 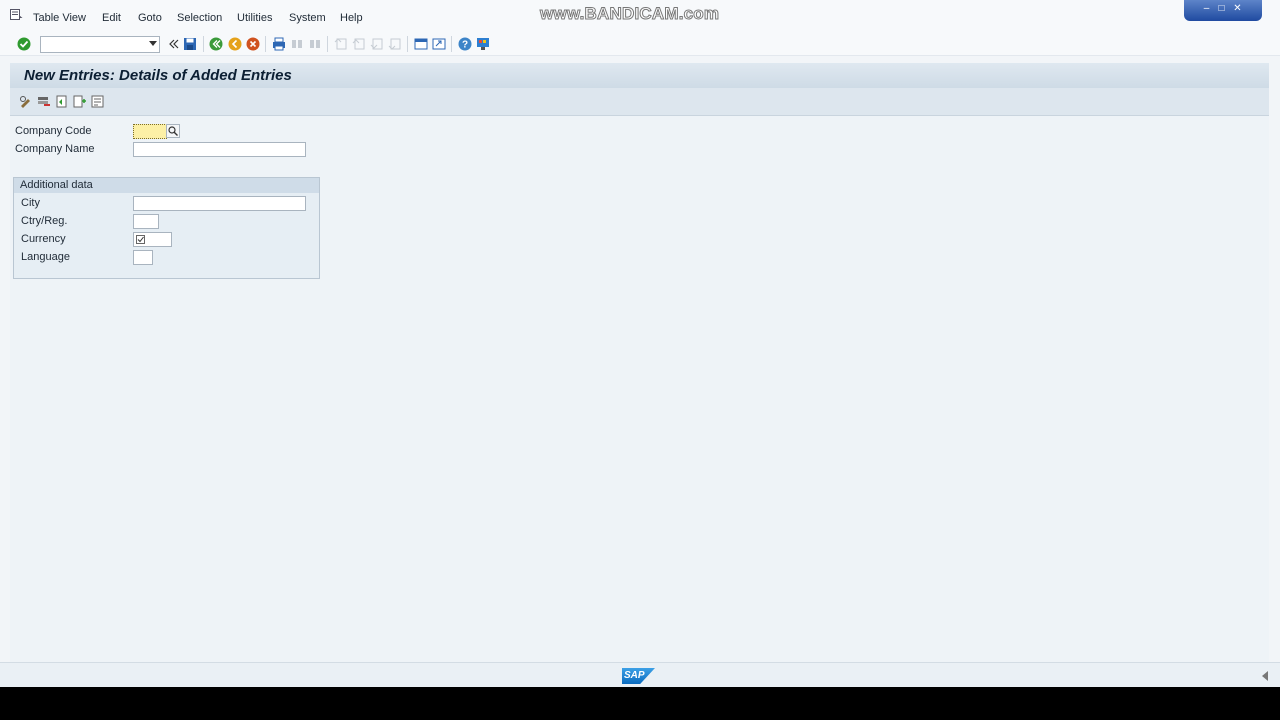 What do you see at coordinates (25, 101) in the screenshot?
I see `display-change-icon` at bounding box center [25, 101].